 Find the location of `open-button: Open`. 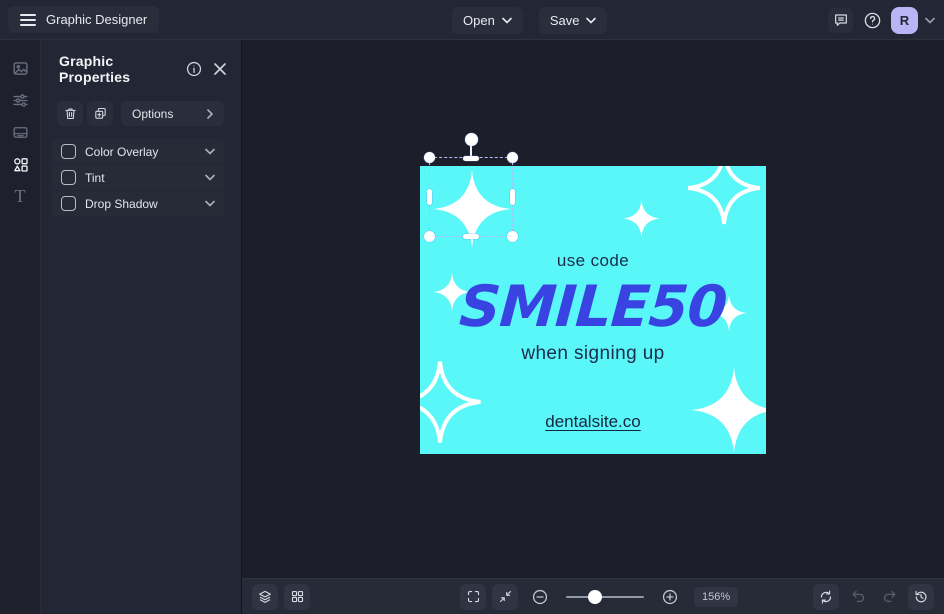

open-button: Open is located at coordinates (487, 20).